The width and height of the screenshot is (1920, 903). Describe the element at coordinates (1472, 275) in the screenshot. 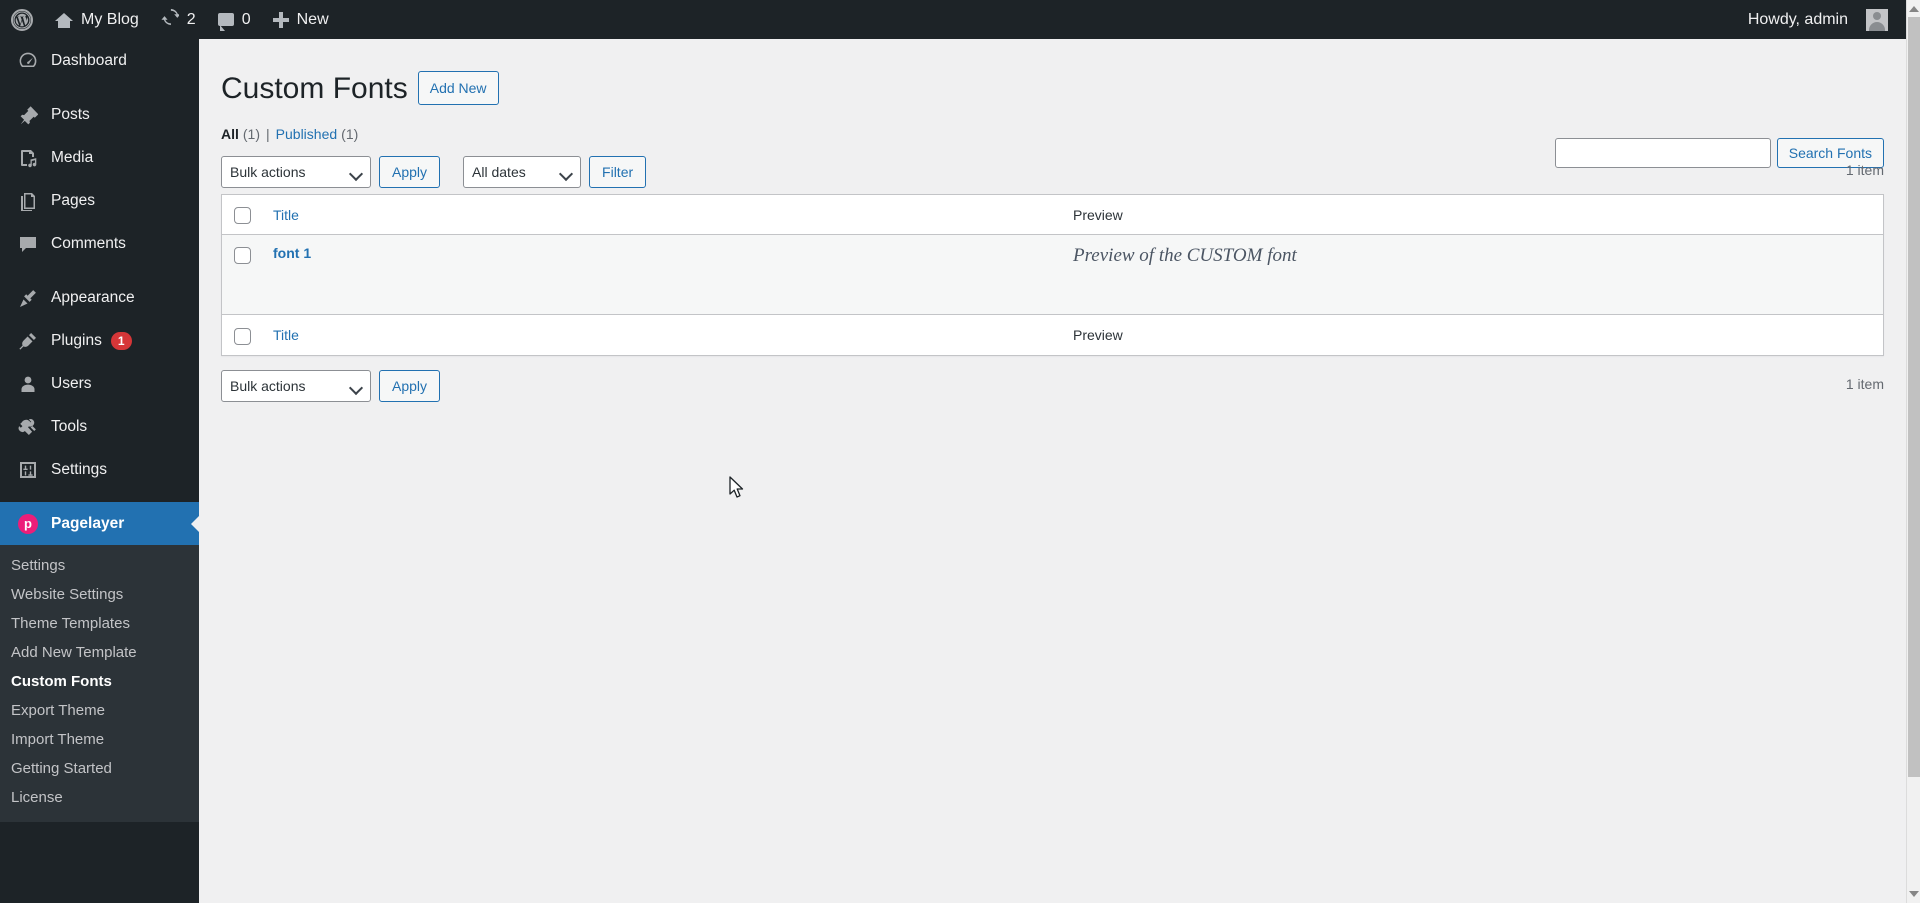

I see `row-preview-cell: Preview of the CUSTOM font` at that location.